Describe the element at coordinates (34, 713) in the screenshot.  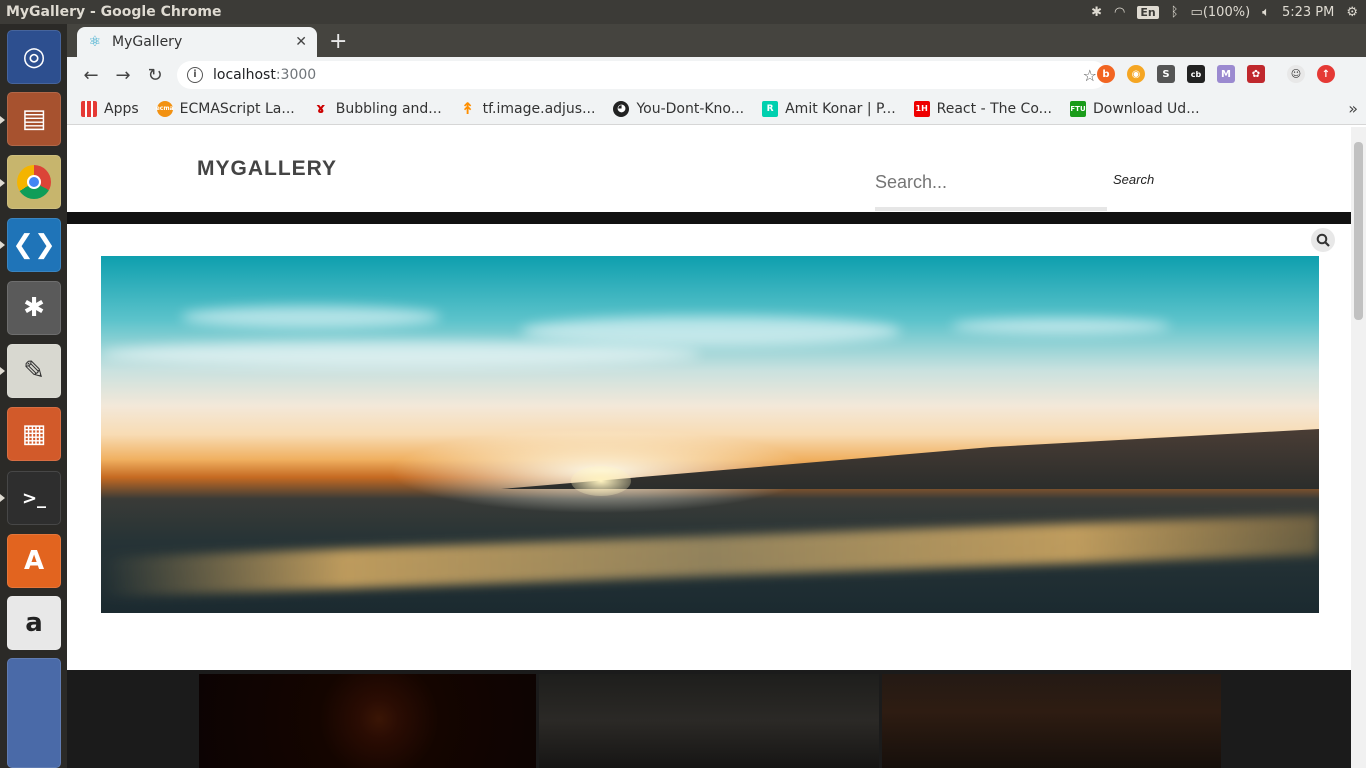
I see `stacked-apps-icon` at that location.